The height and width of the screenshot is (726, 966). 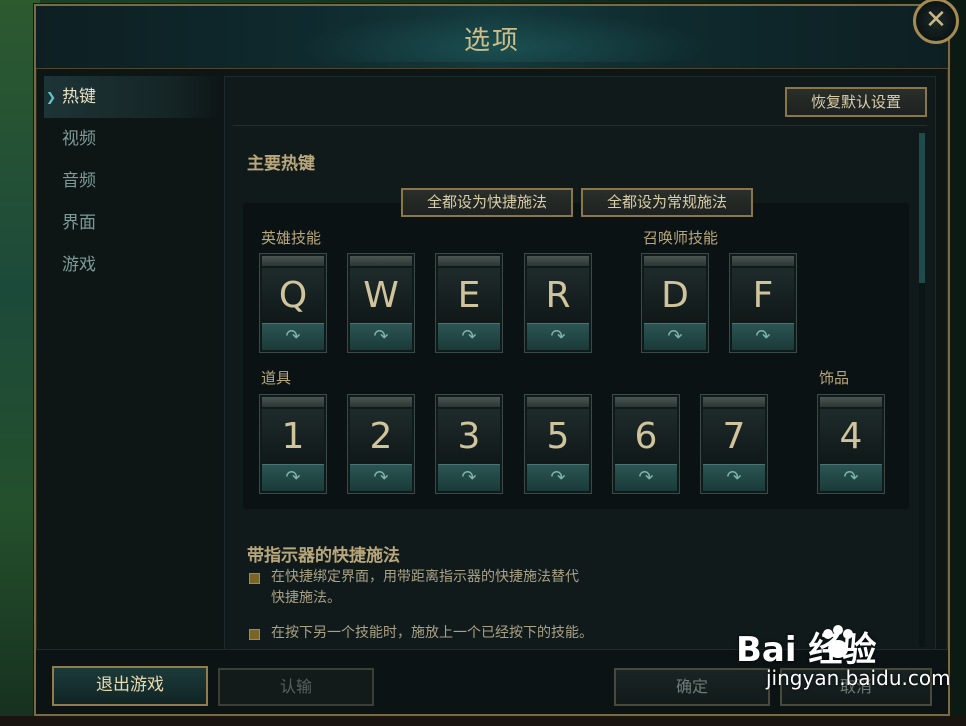 I want to click on set-all-normal-cast-button: 全都设为常规施法, so click(x=667, y=202).